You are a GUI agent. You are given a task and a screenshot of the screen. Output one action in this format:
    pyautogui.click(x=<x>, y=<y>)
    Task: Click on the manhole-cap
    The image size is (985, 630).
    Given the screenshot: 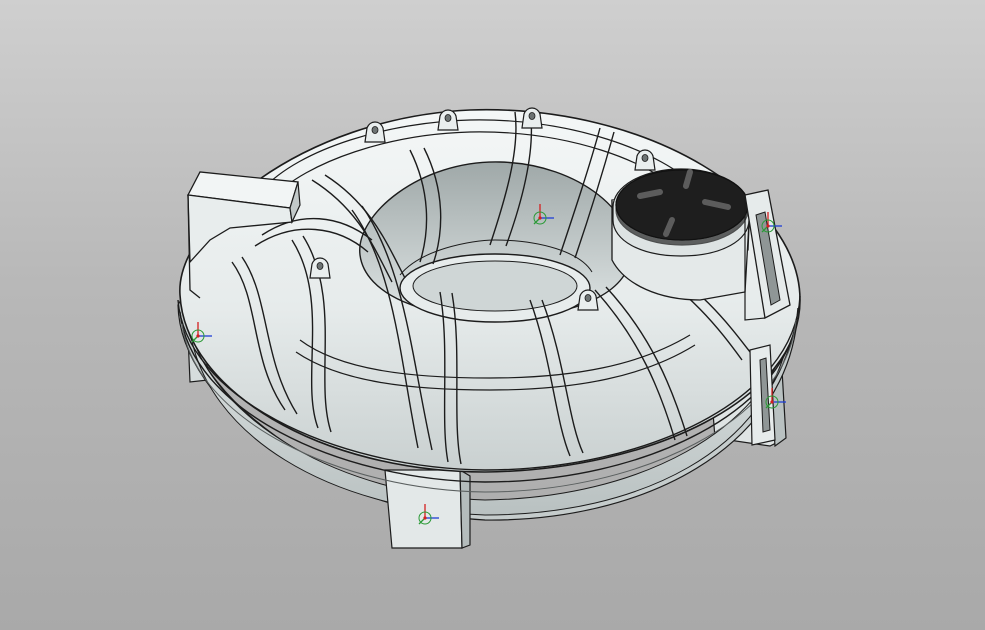 What is the action you would take?
    pyautogui.click(x=682, y=207)
    